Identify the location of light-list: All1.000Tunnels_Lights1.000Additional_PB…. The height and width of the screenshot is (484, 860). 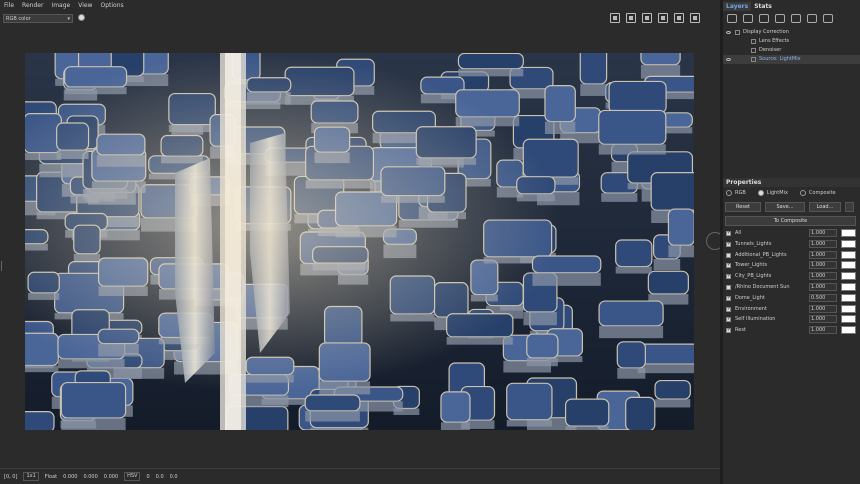
(791, 282).